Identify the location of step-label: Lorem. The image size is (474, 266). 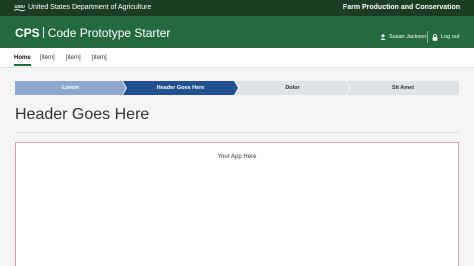
(70, 88).